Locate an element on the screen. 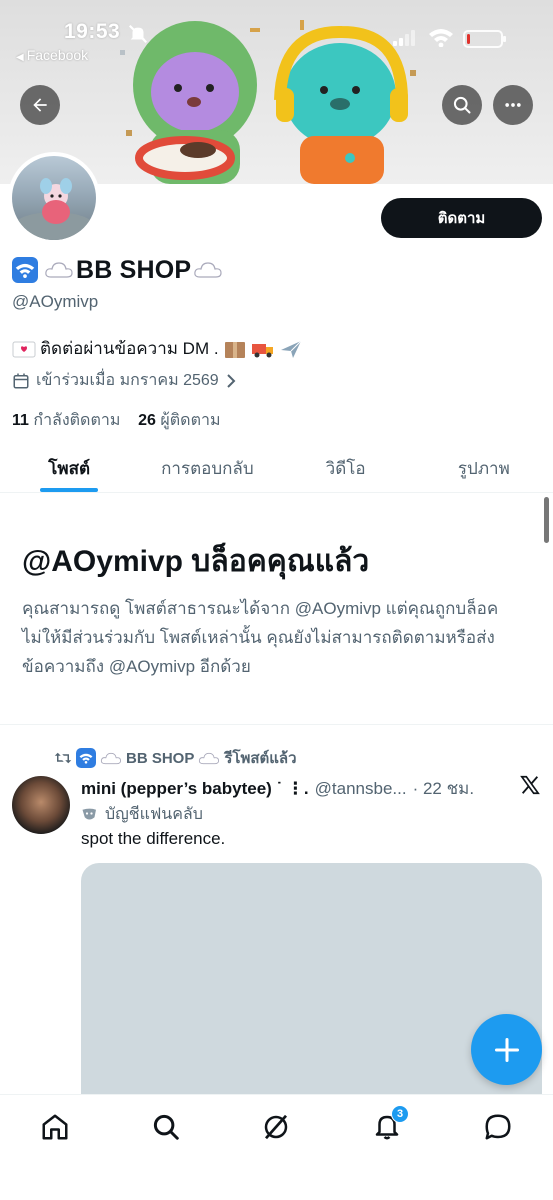 This screenshot has width=553, height=1200. compose-post-button is located at coordinates (506, 1049).